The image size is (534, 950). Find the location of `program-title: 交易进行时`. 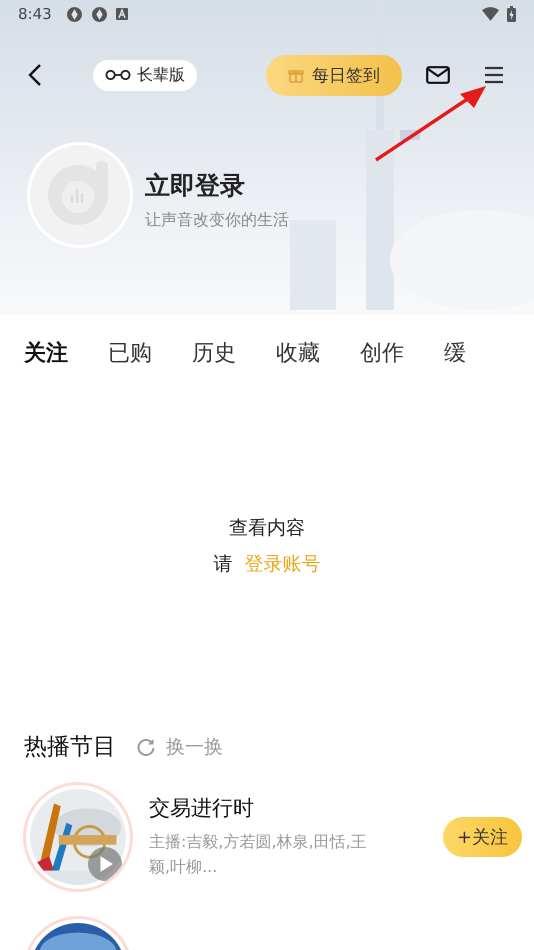

program-title: 交易进行时 is located at coordinates (265, 808).